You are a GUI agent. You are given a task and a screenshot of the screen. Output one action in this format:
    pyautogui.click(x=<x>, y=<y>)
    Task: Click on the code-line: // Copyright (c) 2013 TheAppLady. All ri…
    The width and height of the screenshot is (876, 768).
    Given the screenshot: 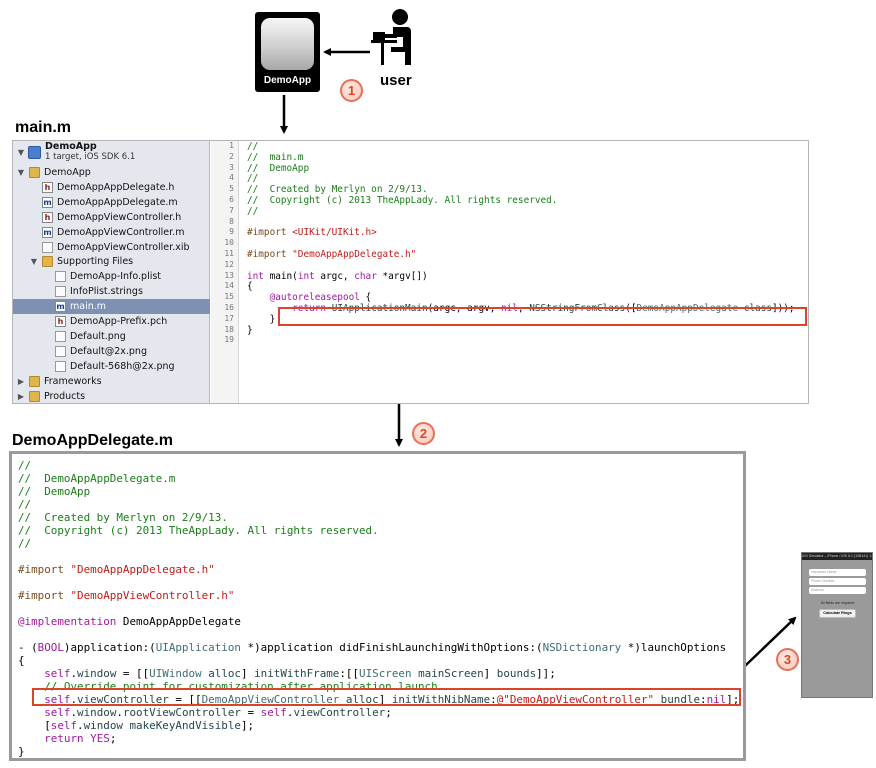 What is the action you would take?
    pyautogui.click(x=527, y=201)
    